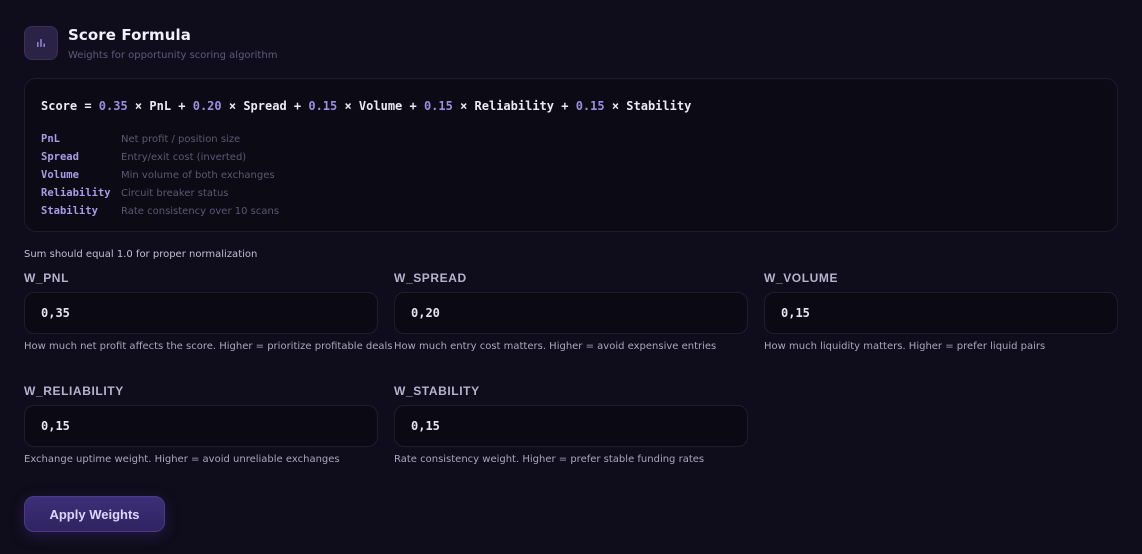 This screenshot has width=1142, height=554. What do you see at coordinates (590, 106) in the screenshot?
I see `formula-weight-stability: 0.15` at bounding box center [590, 106].